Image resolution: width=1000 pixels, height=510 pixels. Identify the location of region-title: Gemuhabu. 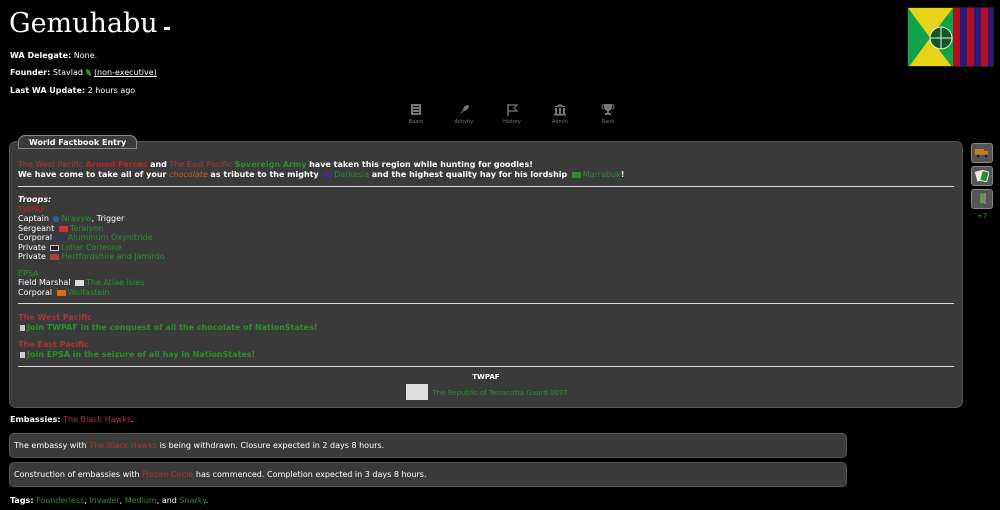
(89, 23).